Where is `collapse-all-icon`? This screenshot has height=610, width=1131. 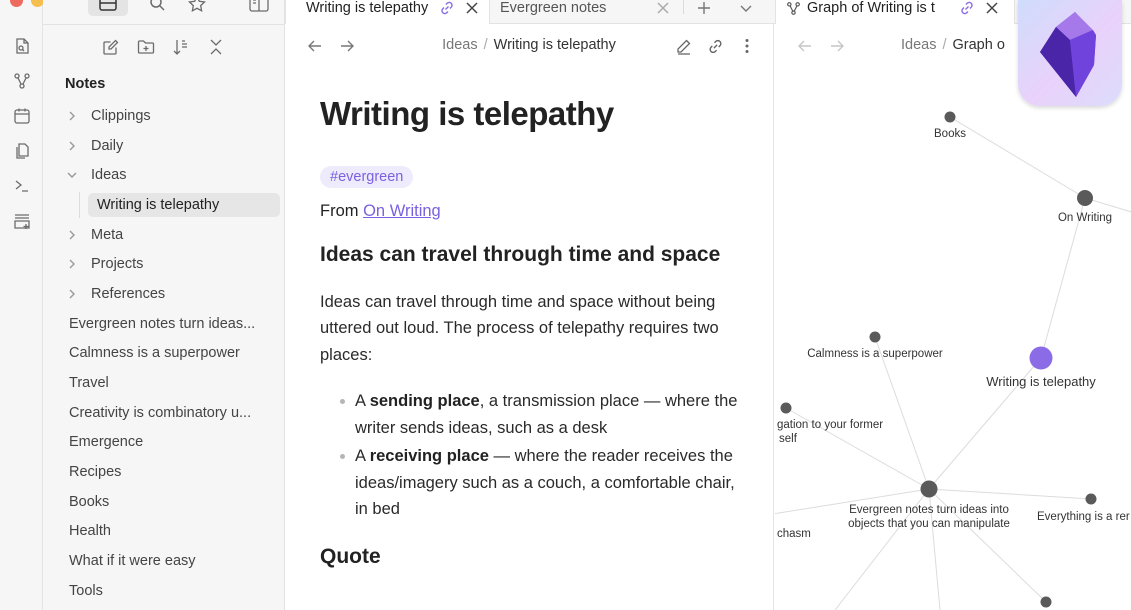
collapse-all-icon is located at coordinates (216, 47).